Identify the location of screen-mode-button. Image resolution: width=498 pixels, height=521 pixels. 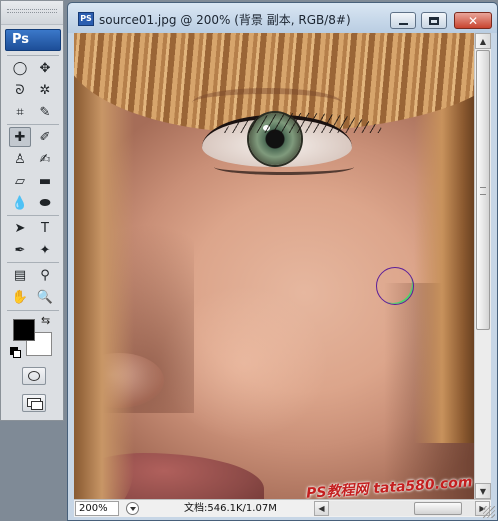
(34, 403).